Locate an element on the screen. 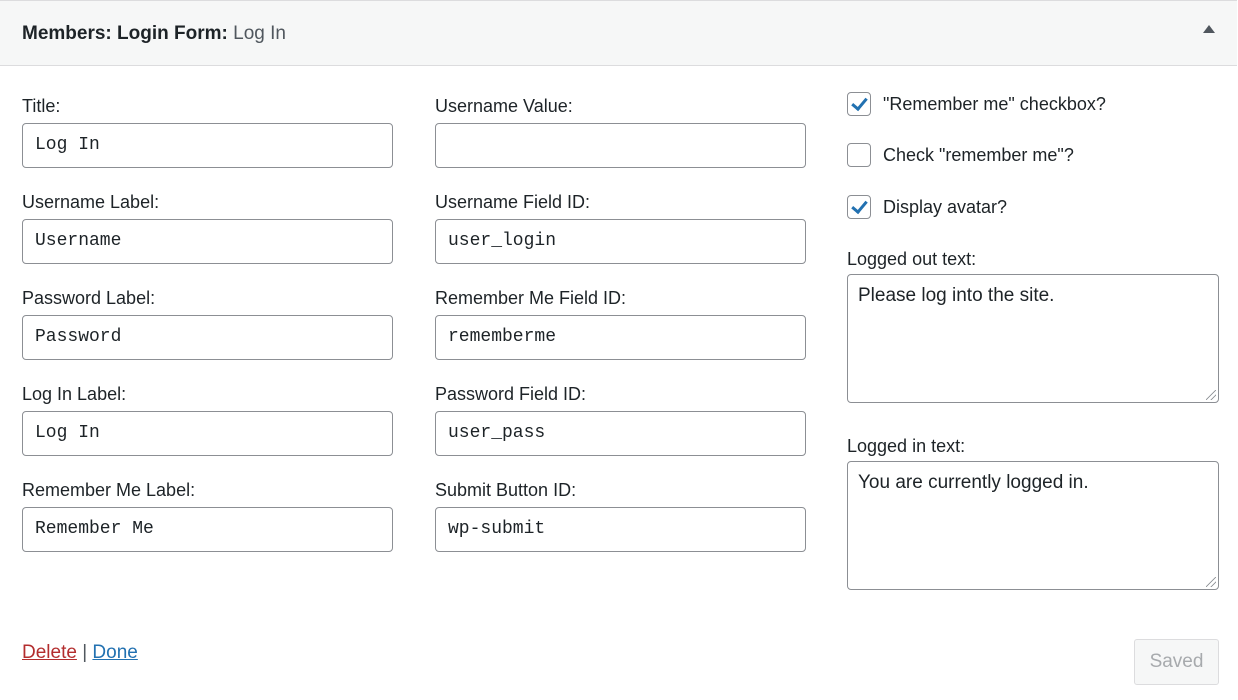  display-avatar-row: Display avatar? is located at coordinates (927, 207).